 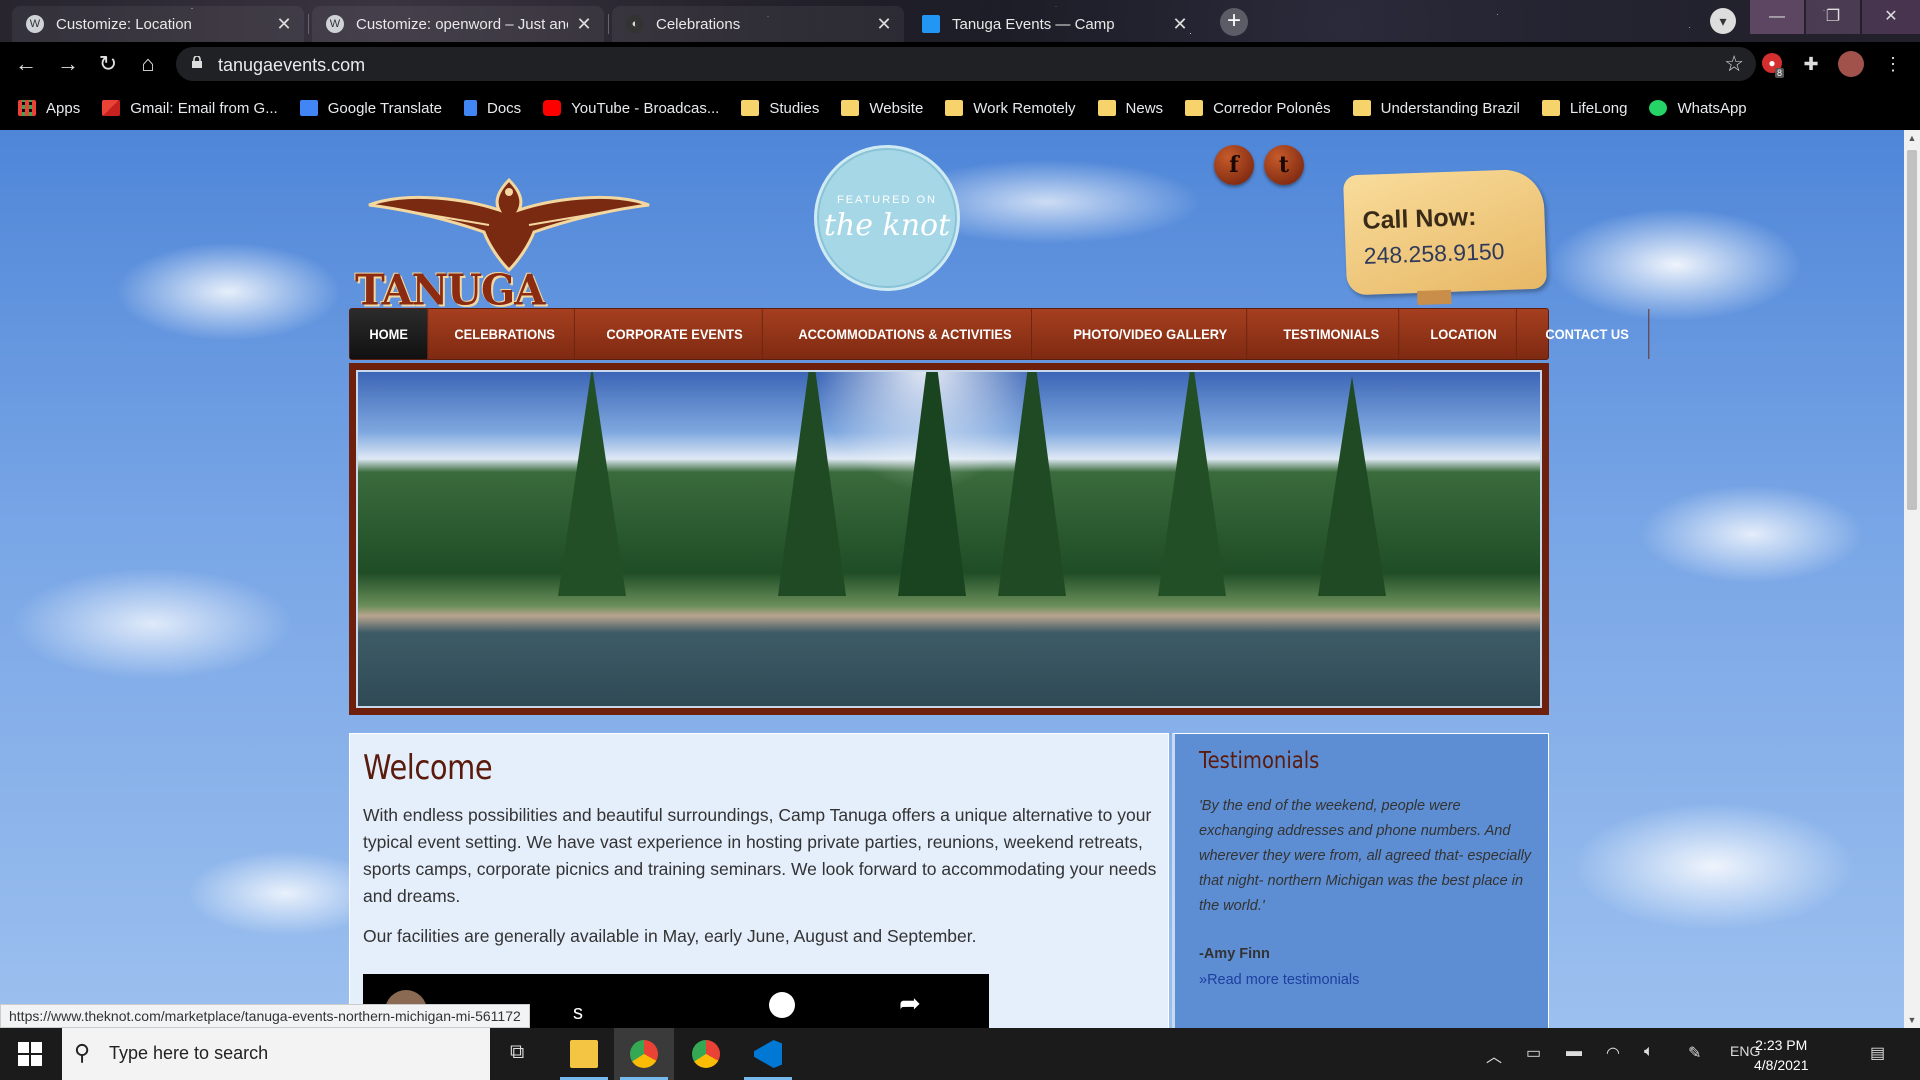 I want to click on nav-testimonials: TESTIMONIALS, so click(x=1332, y=334).